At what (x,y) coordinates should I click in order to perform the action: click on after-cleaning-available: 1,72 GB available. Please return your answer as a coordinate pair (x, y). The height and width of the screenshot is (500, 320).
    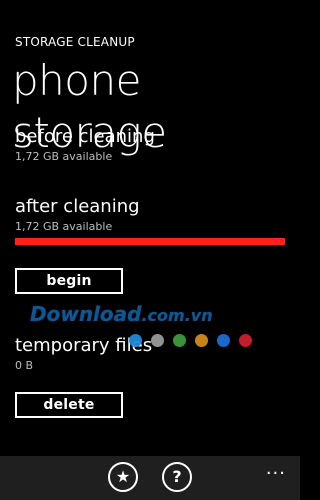
    Looking at the image, I should click on (64, 226).